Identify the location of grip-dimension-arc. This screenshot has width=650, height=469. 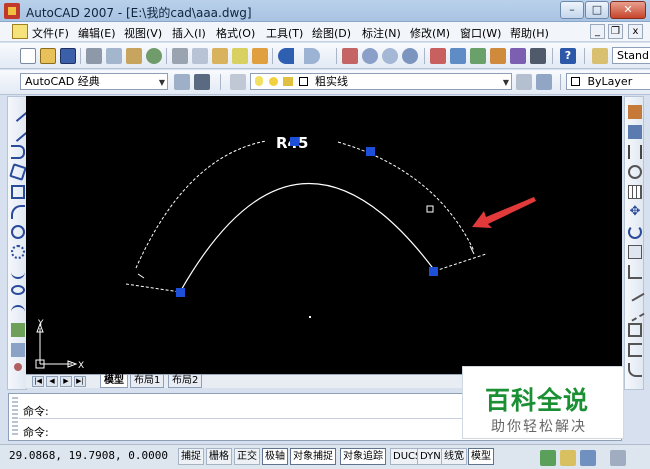
(370, 151).